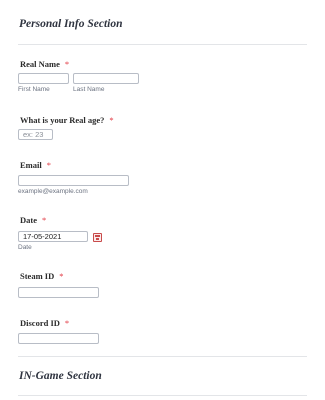 Image resolution: width=325 pixels, height=400 pixels. I want to click on last-name-input, so click(106, 78).